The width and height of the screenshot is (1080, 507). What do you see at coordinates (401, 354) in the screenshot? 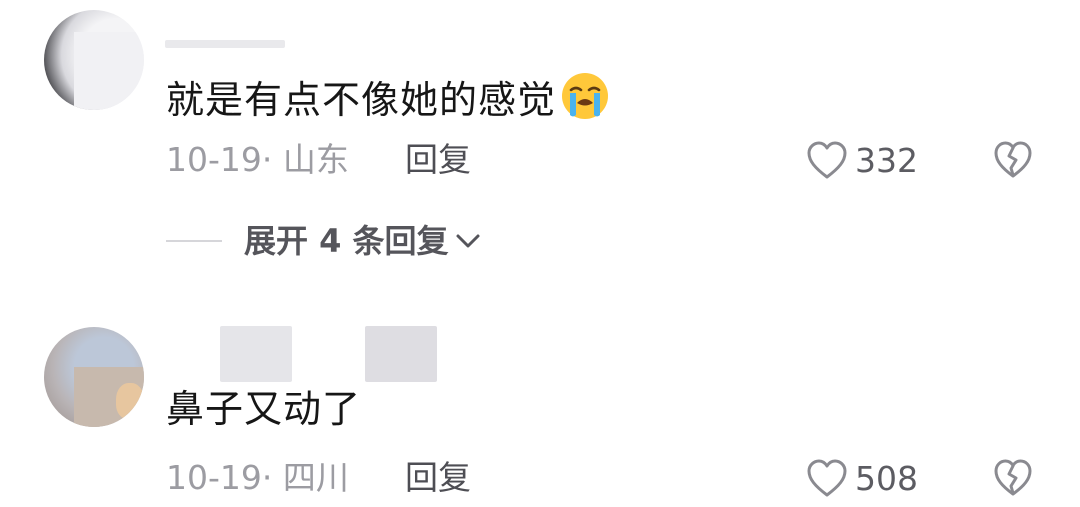
I see `username-badge-redacted` at bounding box center [401, 354].